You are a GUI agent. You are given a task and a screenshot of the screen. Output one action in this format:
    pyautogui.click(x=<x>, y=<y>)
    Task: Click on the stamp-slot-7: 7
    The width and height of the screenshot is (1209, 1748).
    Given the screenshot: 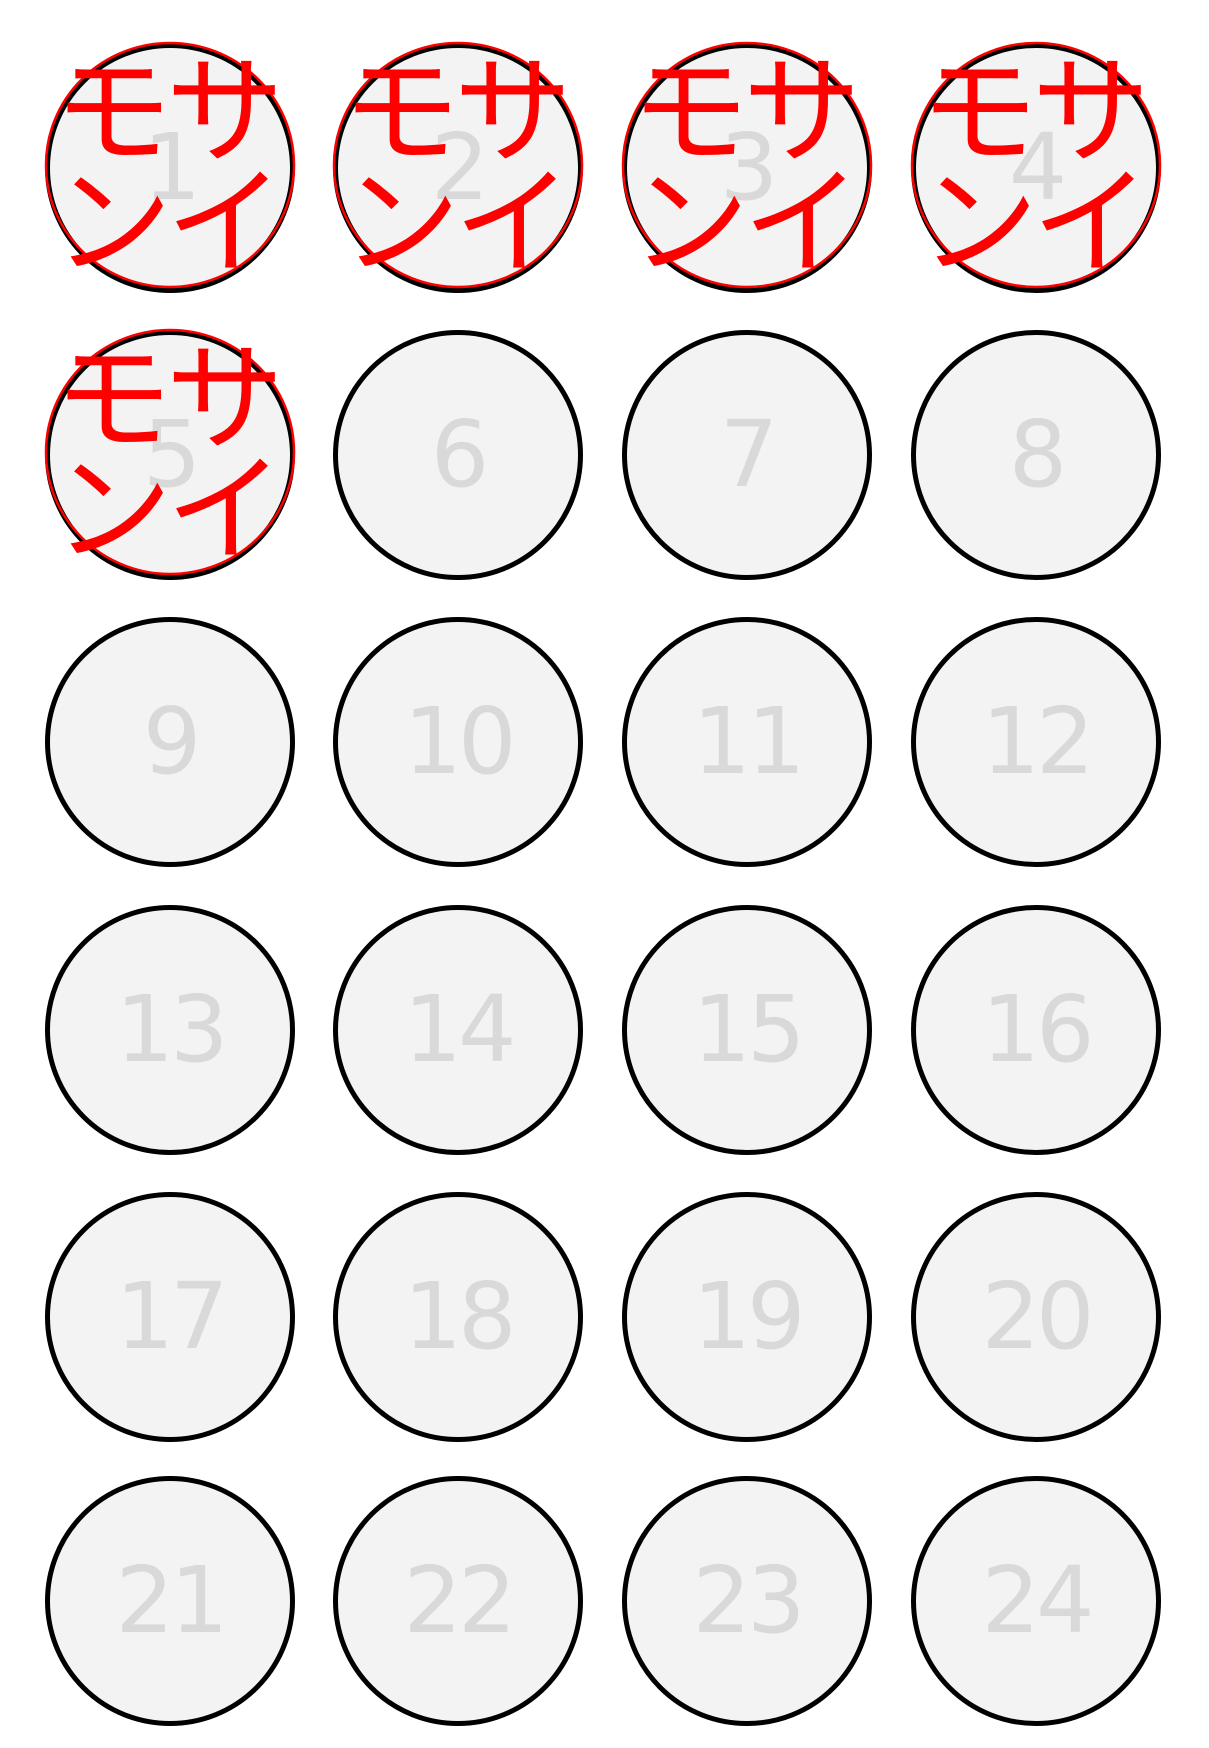 What is the action you would take?
    pyautogui.click(x=747, y=455)
    